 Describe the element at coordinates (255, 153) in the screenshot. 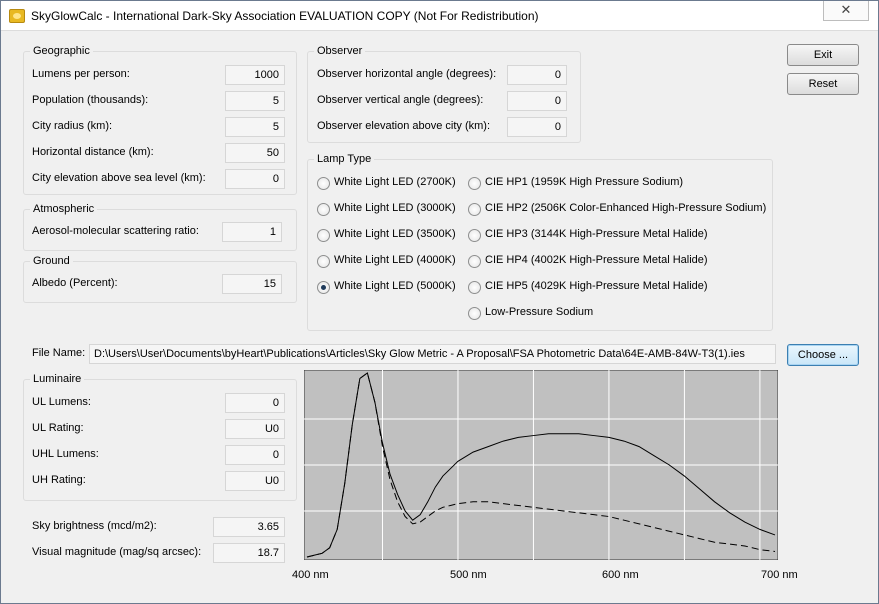

I see `horizontal-distance-field: 50` at that location.